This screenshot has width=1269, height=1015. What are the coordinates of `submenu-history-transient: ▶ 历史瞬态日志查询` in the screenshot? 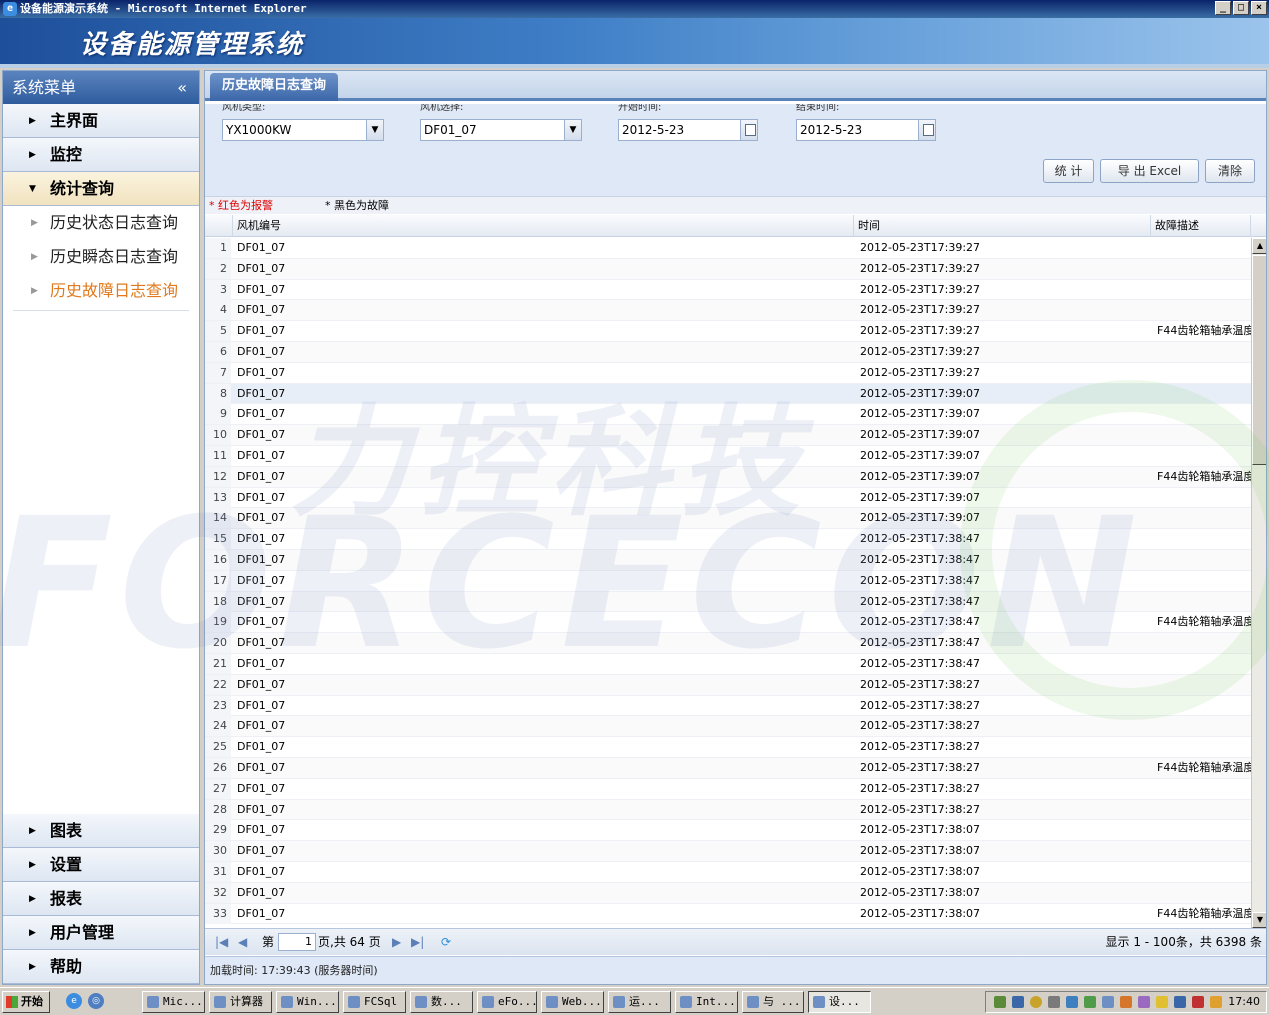 It's located at (101, 257).